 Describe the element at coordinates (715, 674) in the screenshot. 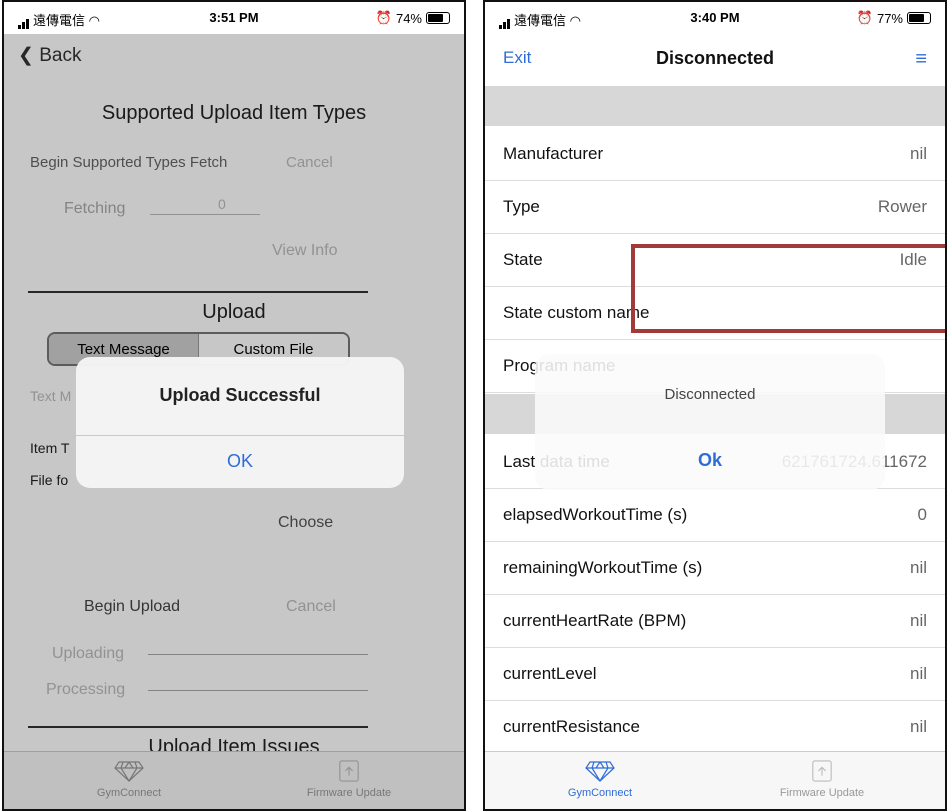

I see `table-row: currentLevel nil` at that location.